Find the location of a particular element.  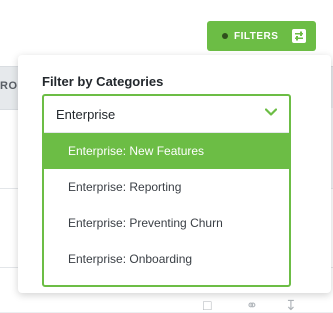

dropdown-option-onboarding: Enterprise: Onboarding is located at coordinates (166, 259).